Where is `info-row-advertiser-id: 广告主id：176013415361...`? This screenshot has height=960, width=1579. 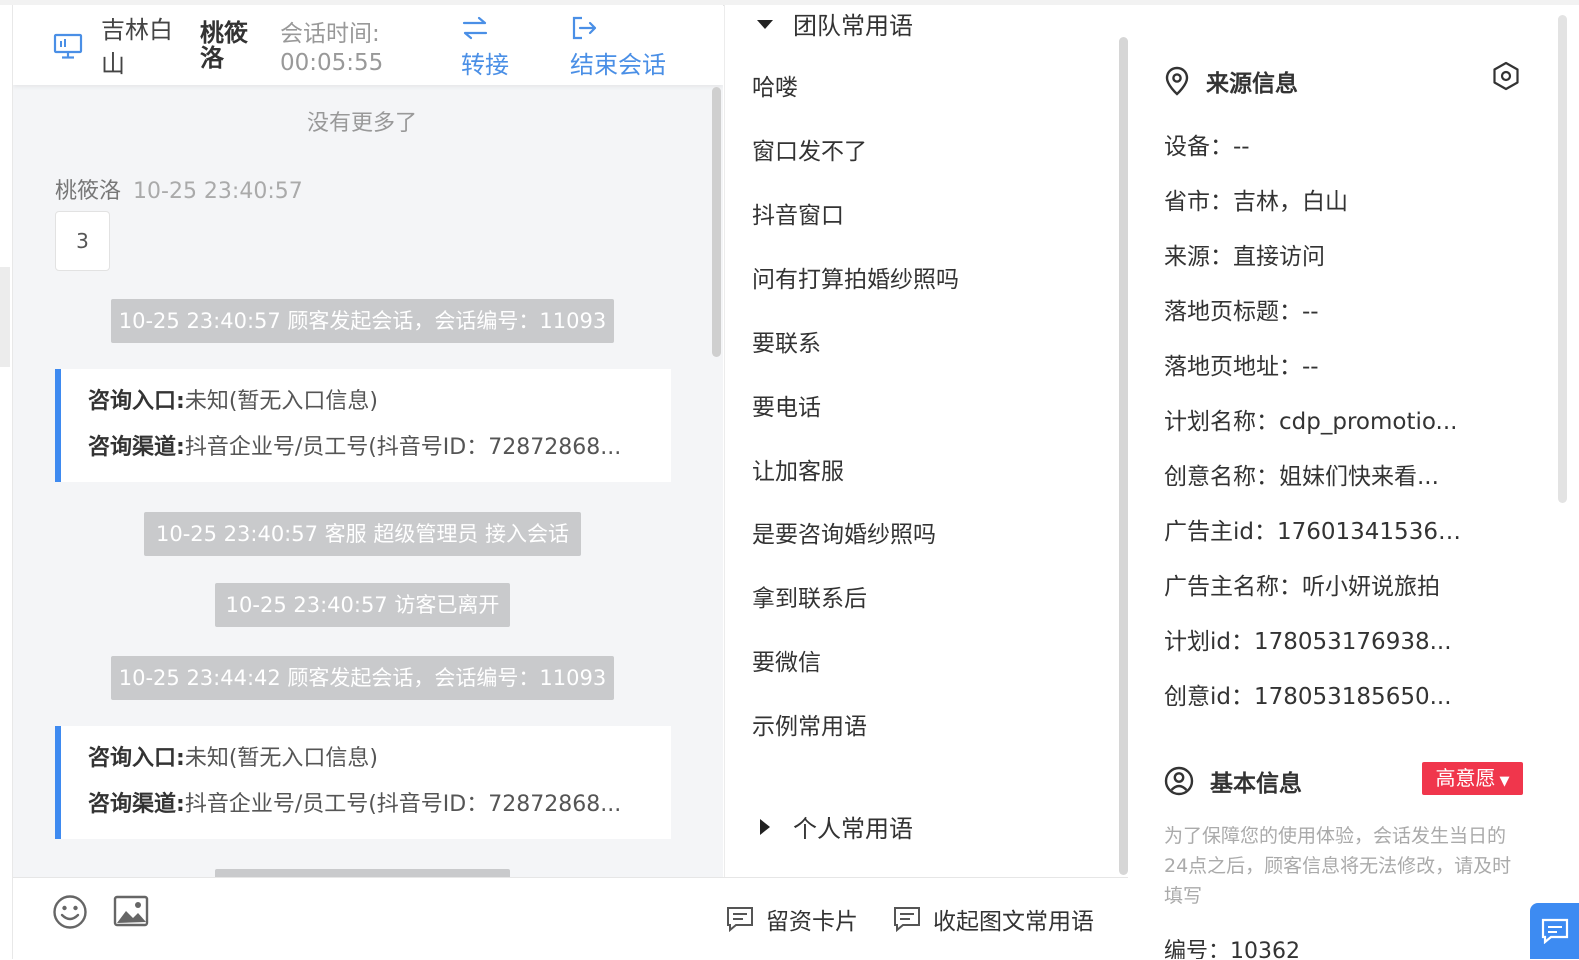
info-row-advertiser-id: 广告主id：176013415361... is located at coordinates (1314, 532).